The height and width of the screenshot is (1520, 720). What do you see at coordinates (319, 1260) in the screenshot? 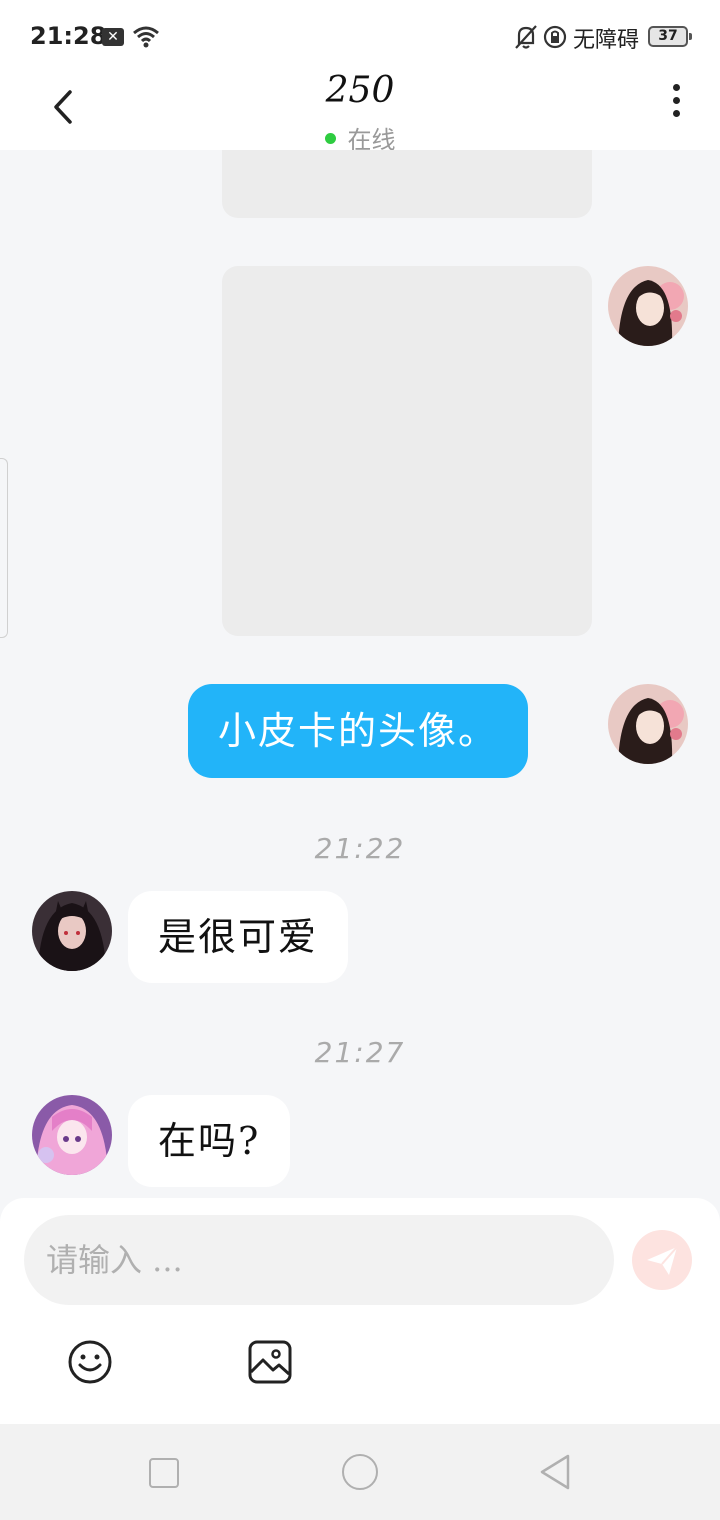
I see `message-input` at bounding box center [319, 1260].